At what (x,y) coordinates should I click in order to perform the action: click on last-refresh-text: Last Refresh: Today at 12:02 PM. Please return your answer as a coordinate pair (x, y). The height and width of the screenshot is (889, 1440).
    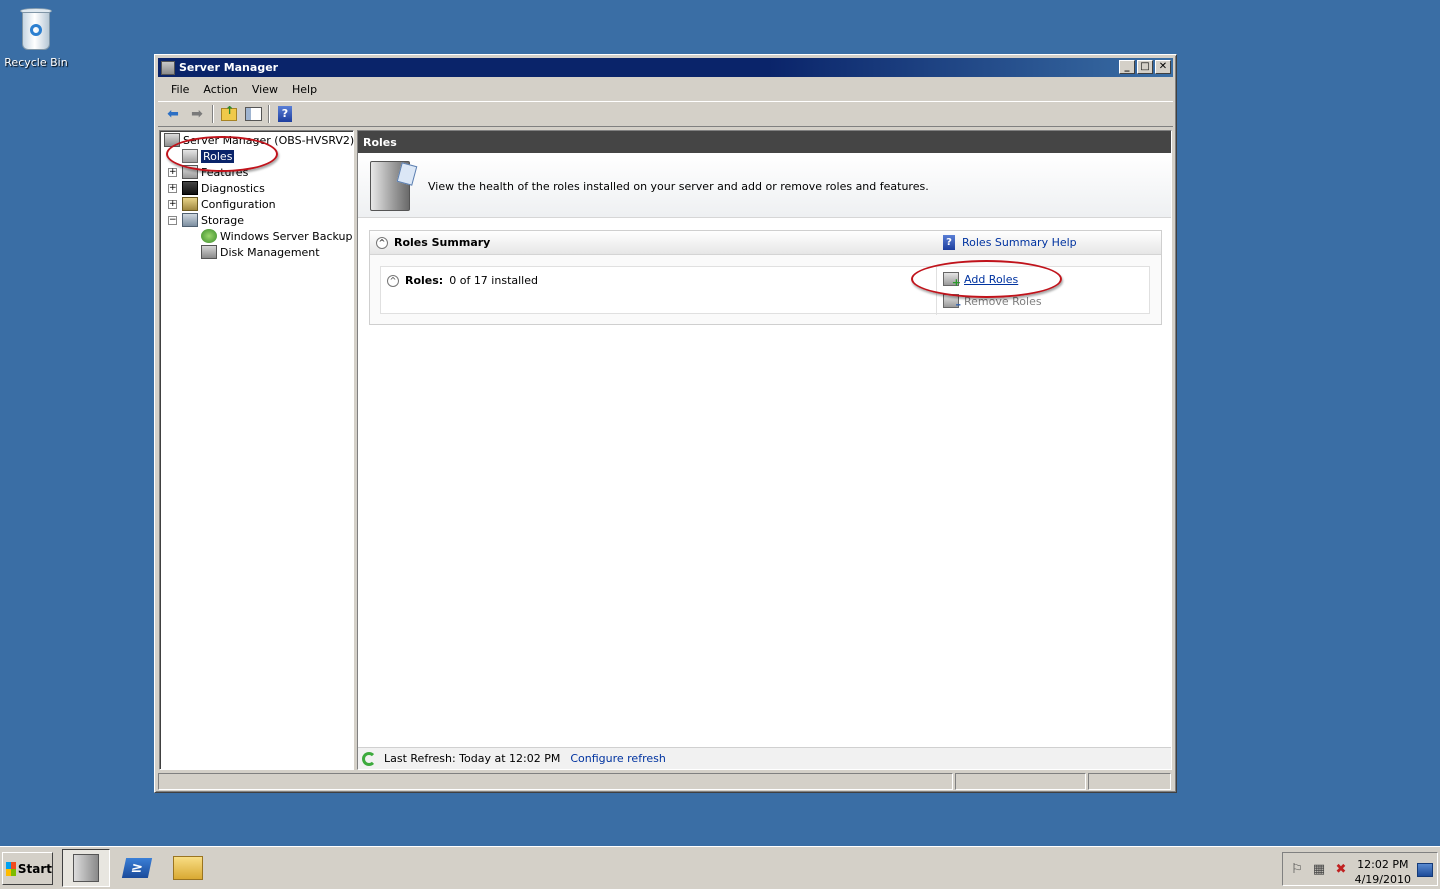
    Looking at the image, I should click on (472, 758).